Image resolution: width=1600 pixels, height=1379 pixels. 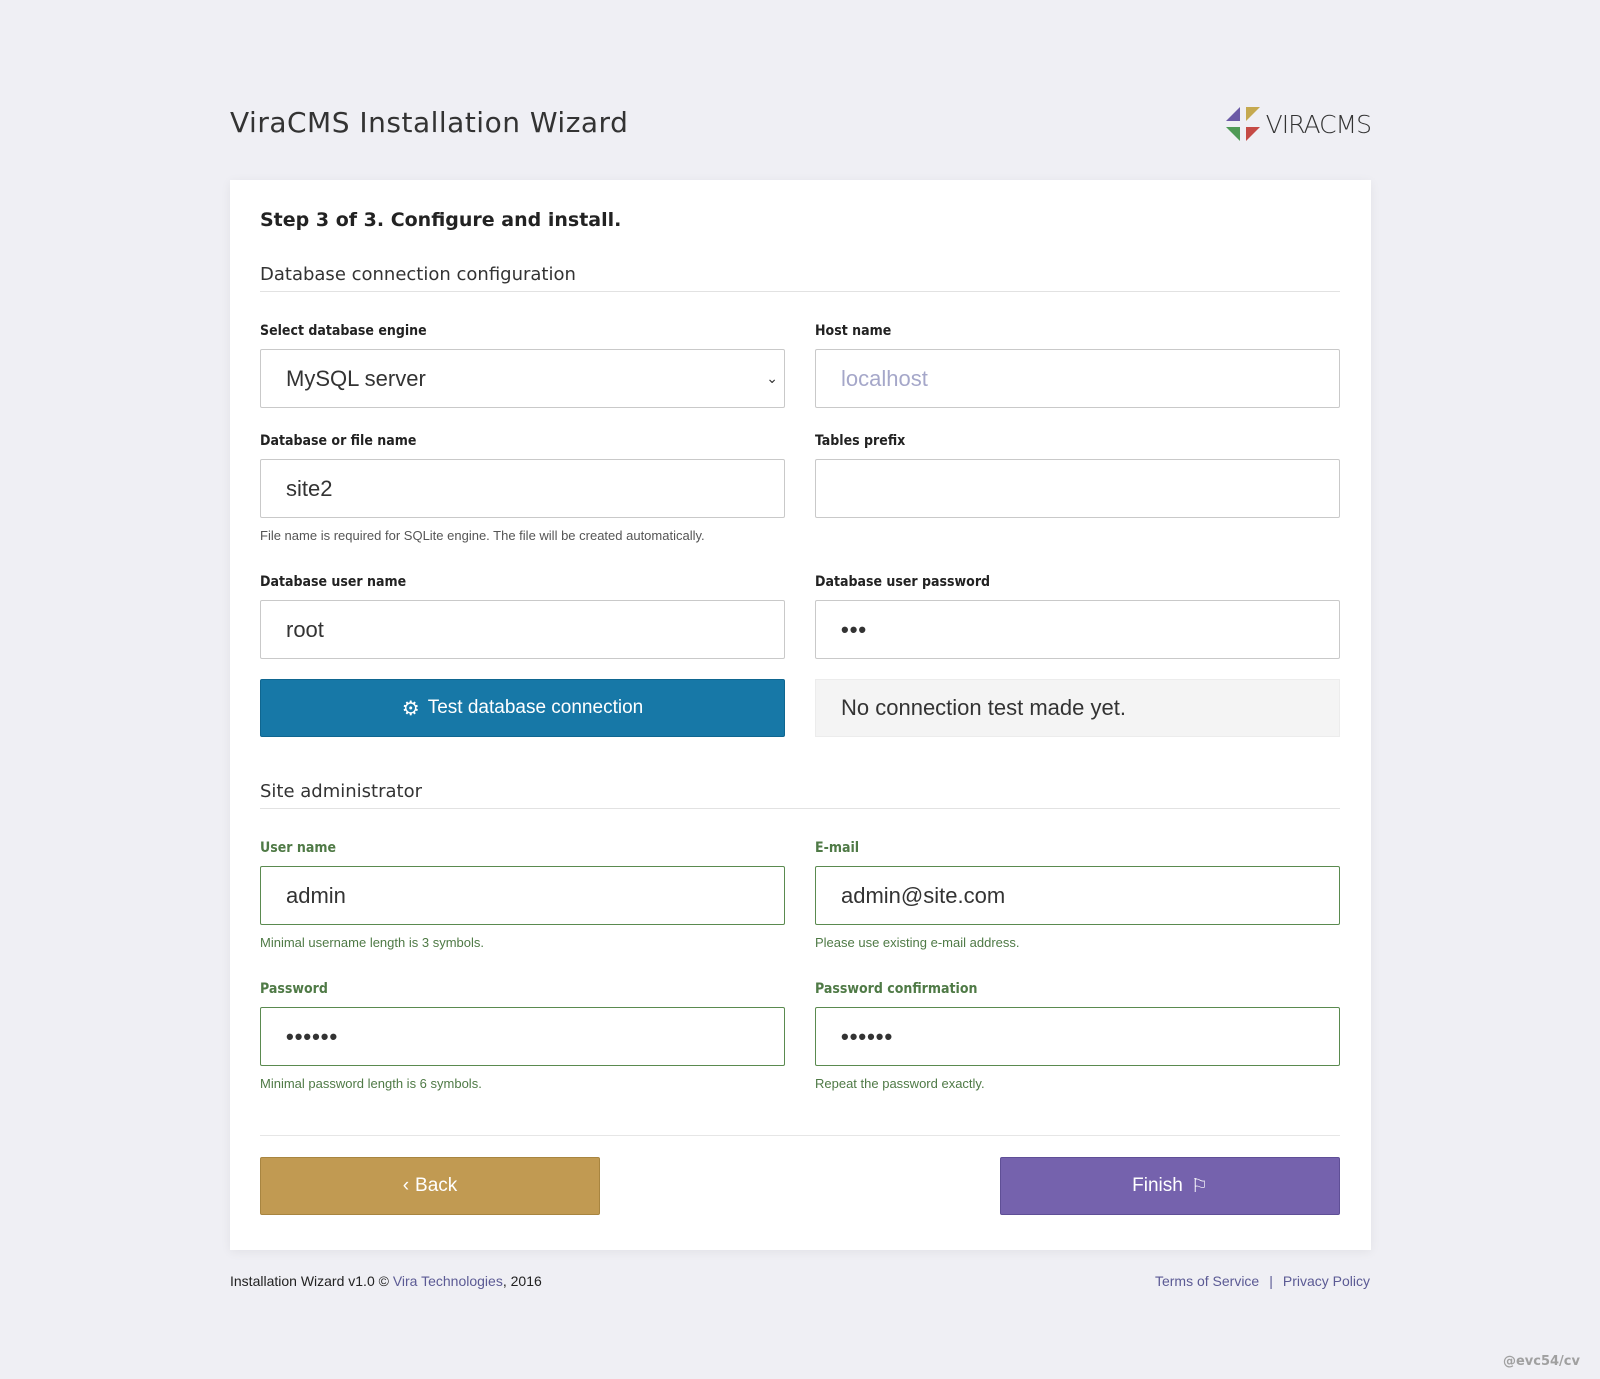 I want to click on engine-value: MySQL server, so click(x=356, y=378).